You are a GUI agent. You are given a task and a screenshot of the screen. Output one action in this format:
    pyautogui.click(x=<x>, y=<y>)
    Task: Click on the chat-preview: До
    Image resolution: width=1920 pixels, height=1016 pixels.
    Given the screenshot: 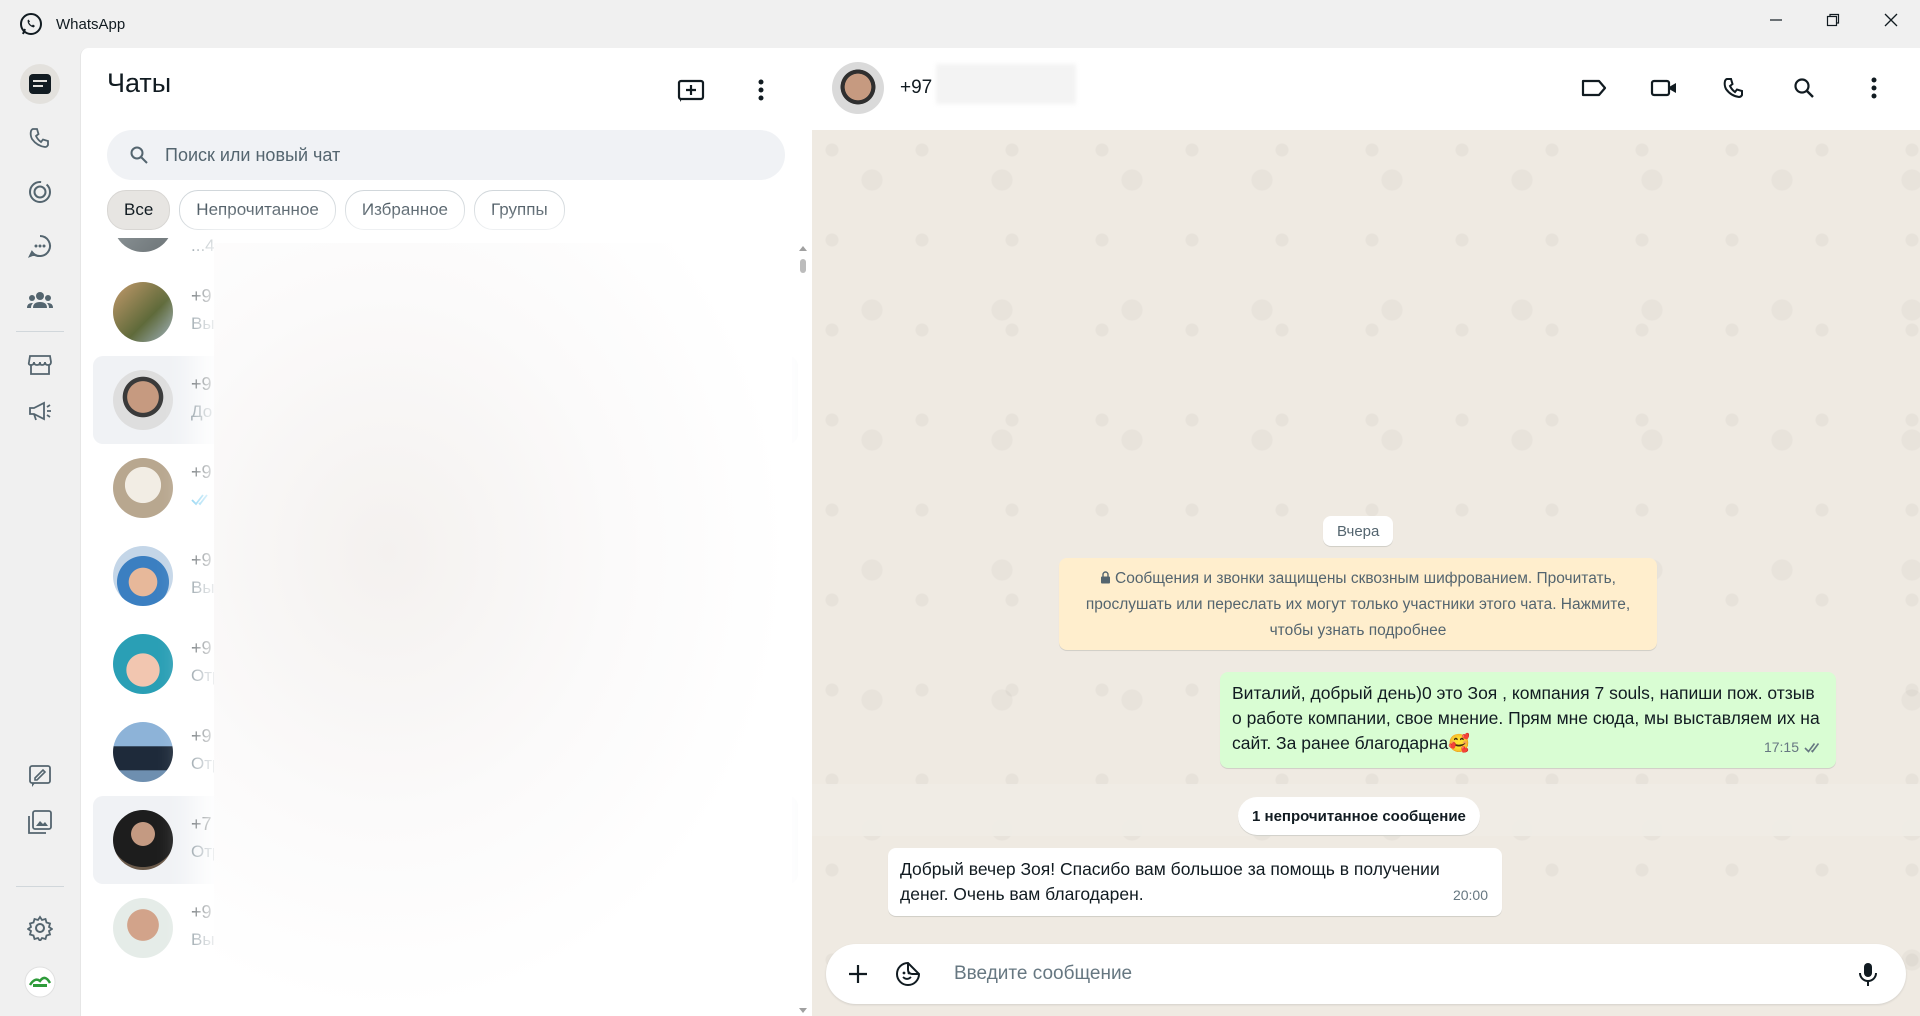 What is the action you would take?
    pyautogui.click(x=202, y=411)
    